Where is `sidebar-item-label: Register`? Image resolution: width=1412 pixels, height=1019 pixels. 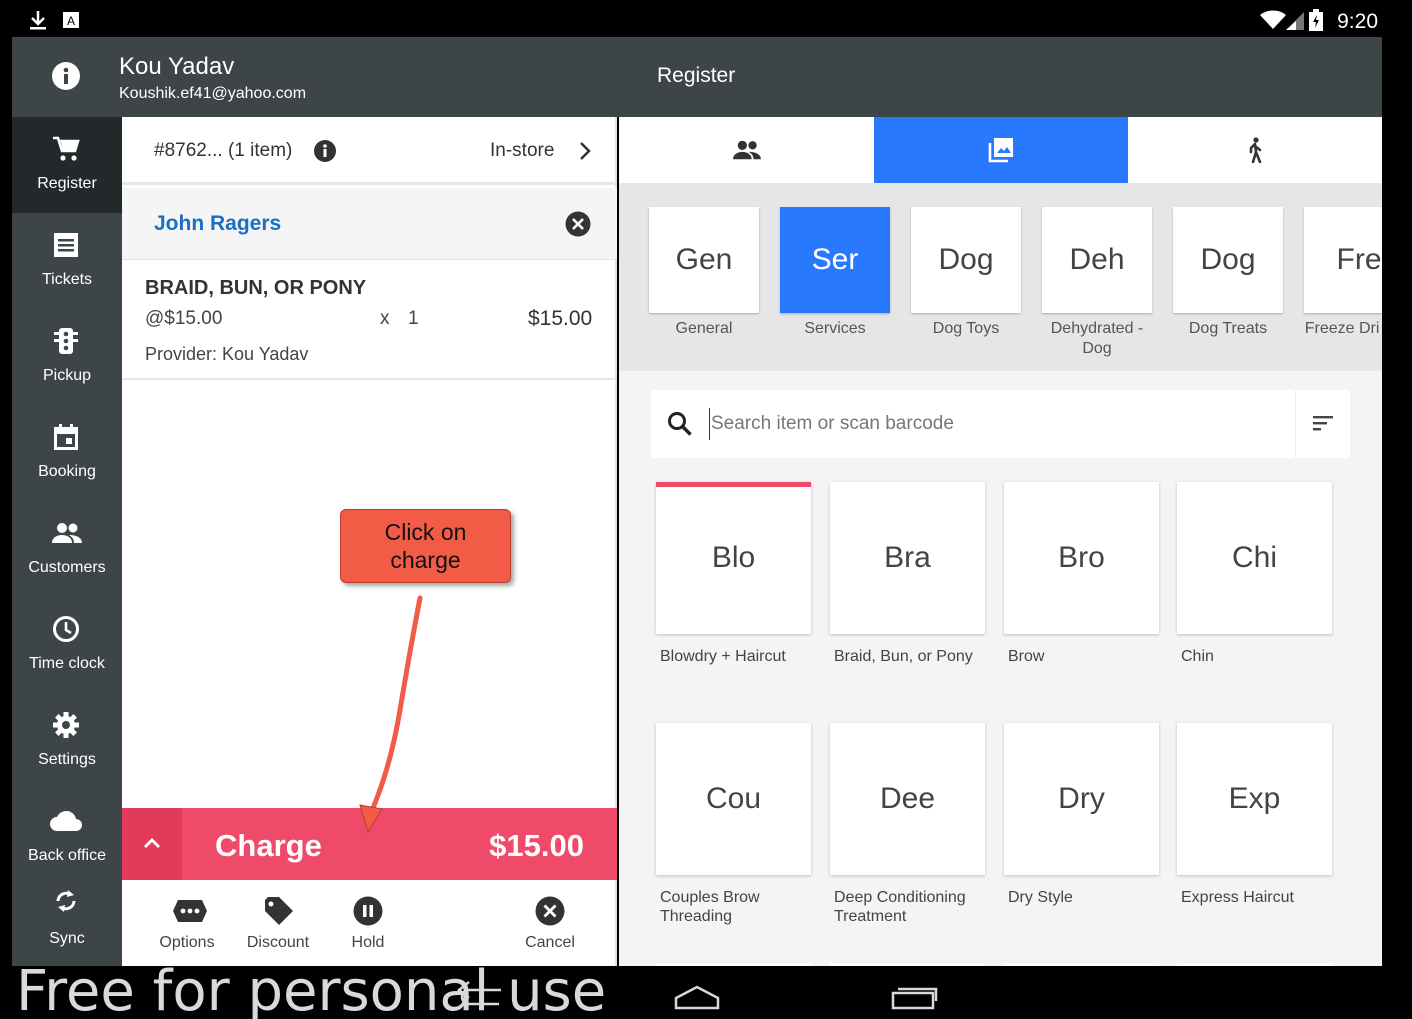
sidebar-item-label: Register is located at coordinates (67, 183).